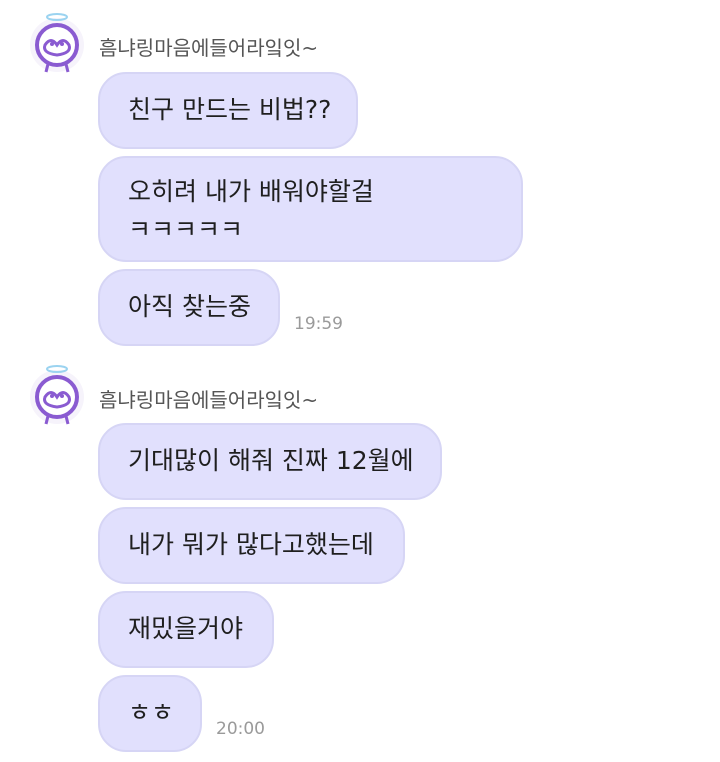 This screenshot has width=720, height=762. I want to click on message-bubble: 친구 만드는 비법??, so click(228, 110).